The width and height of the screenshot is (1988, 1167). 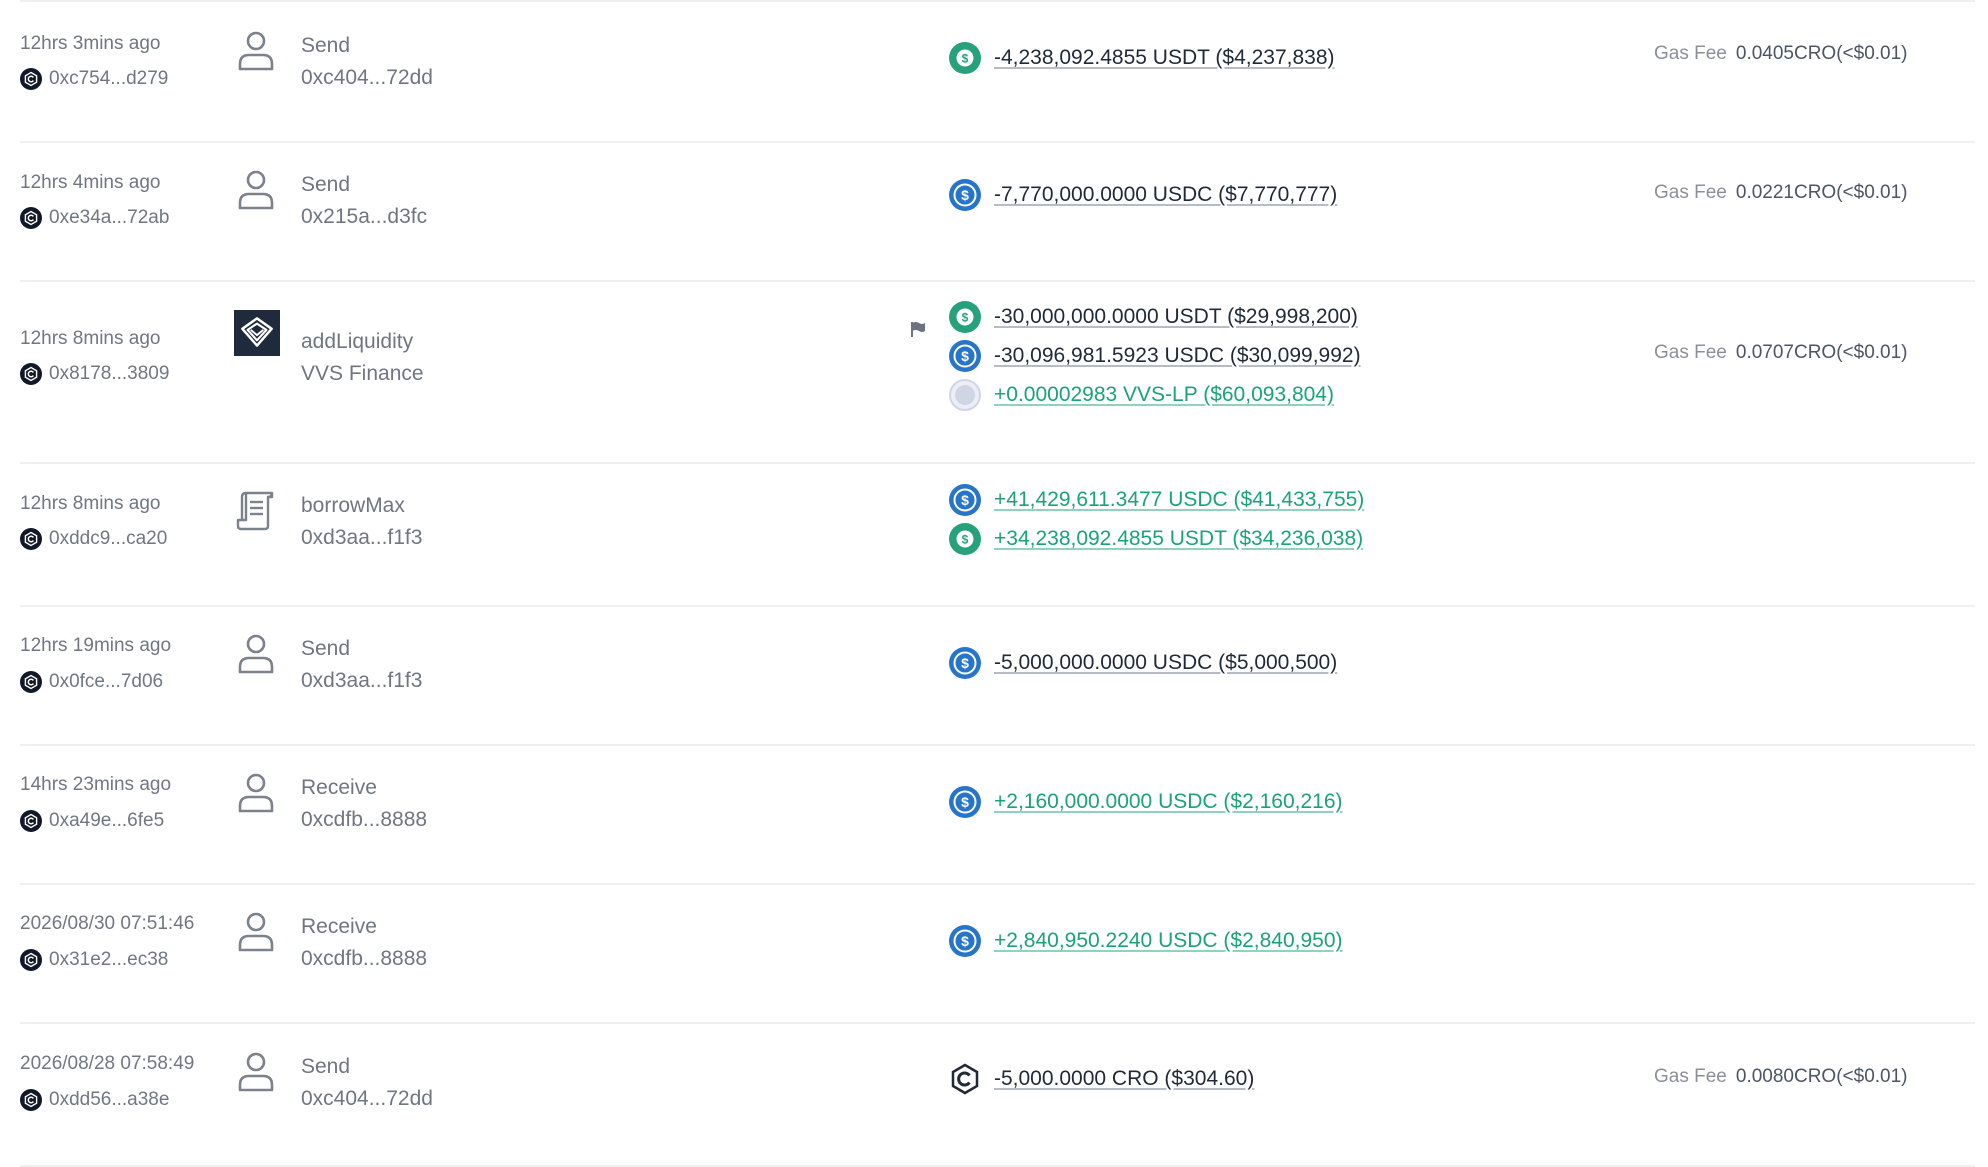 I want to click on token-amount-link: +41,429,611.3477 USDC ($41,433,755), so click(x=1179, y=500).